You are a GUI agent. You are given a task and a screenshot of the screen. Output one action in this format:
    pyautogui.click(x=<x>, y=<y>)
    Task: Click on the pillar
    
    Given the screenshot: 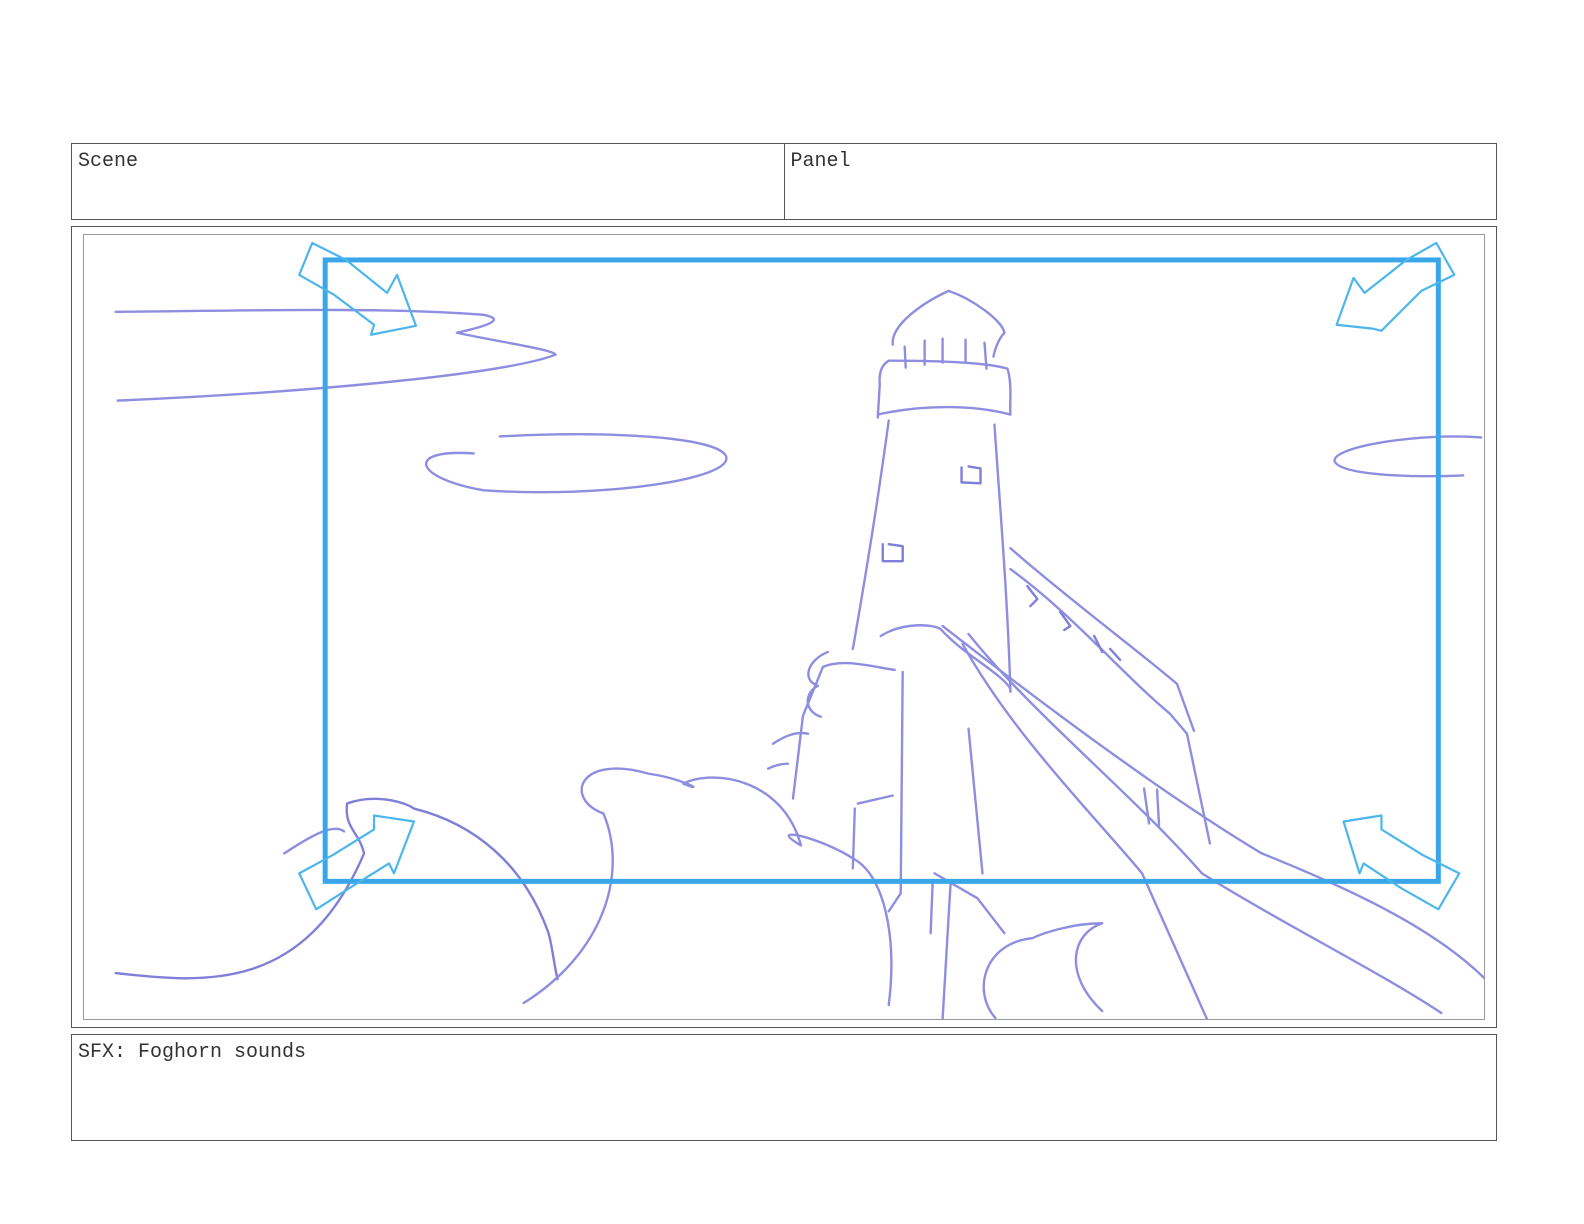 What is the action you would take?
    pyautogui.click(x=1064, y=801)
    